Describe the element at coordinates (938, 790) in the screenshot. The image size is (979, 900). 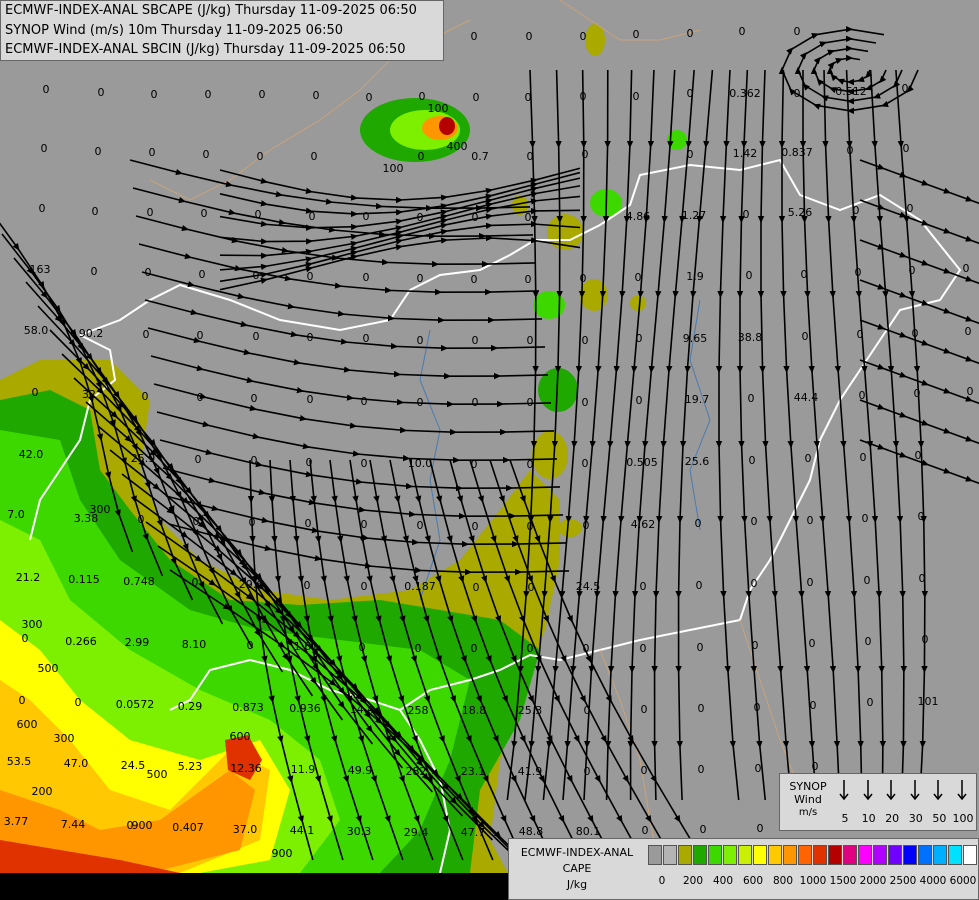
I see `wind-barb-icon` at that location.